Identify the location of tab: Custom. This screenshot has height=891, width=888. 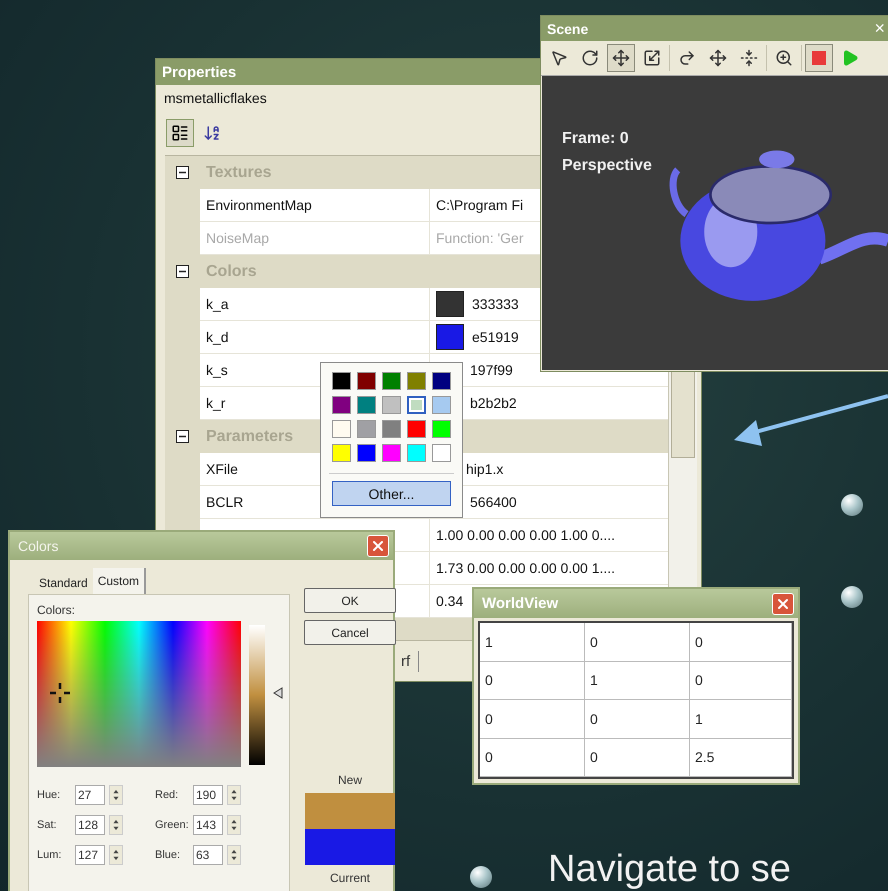
(119, 581).